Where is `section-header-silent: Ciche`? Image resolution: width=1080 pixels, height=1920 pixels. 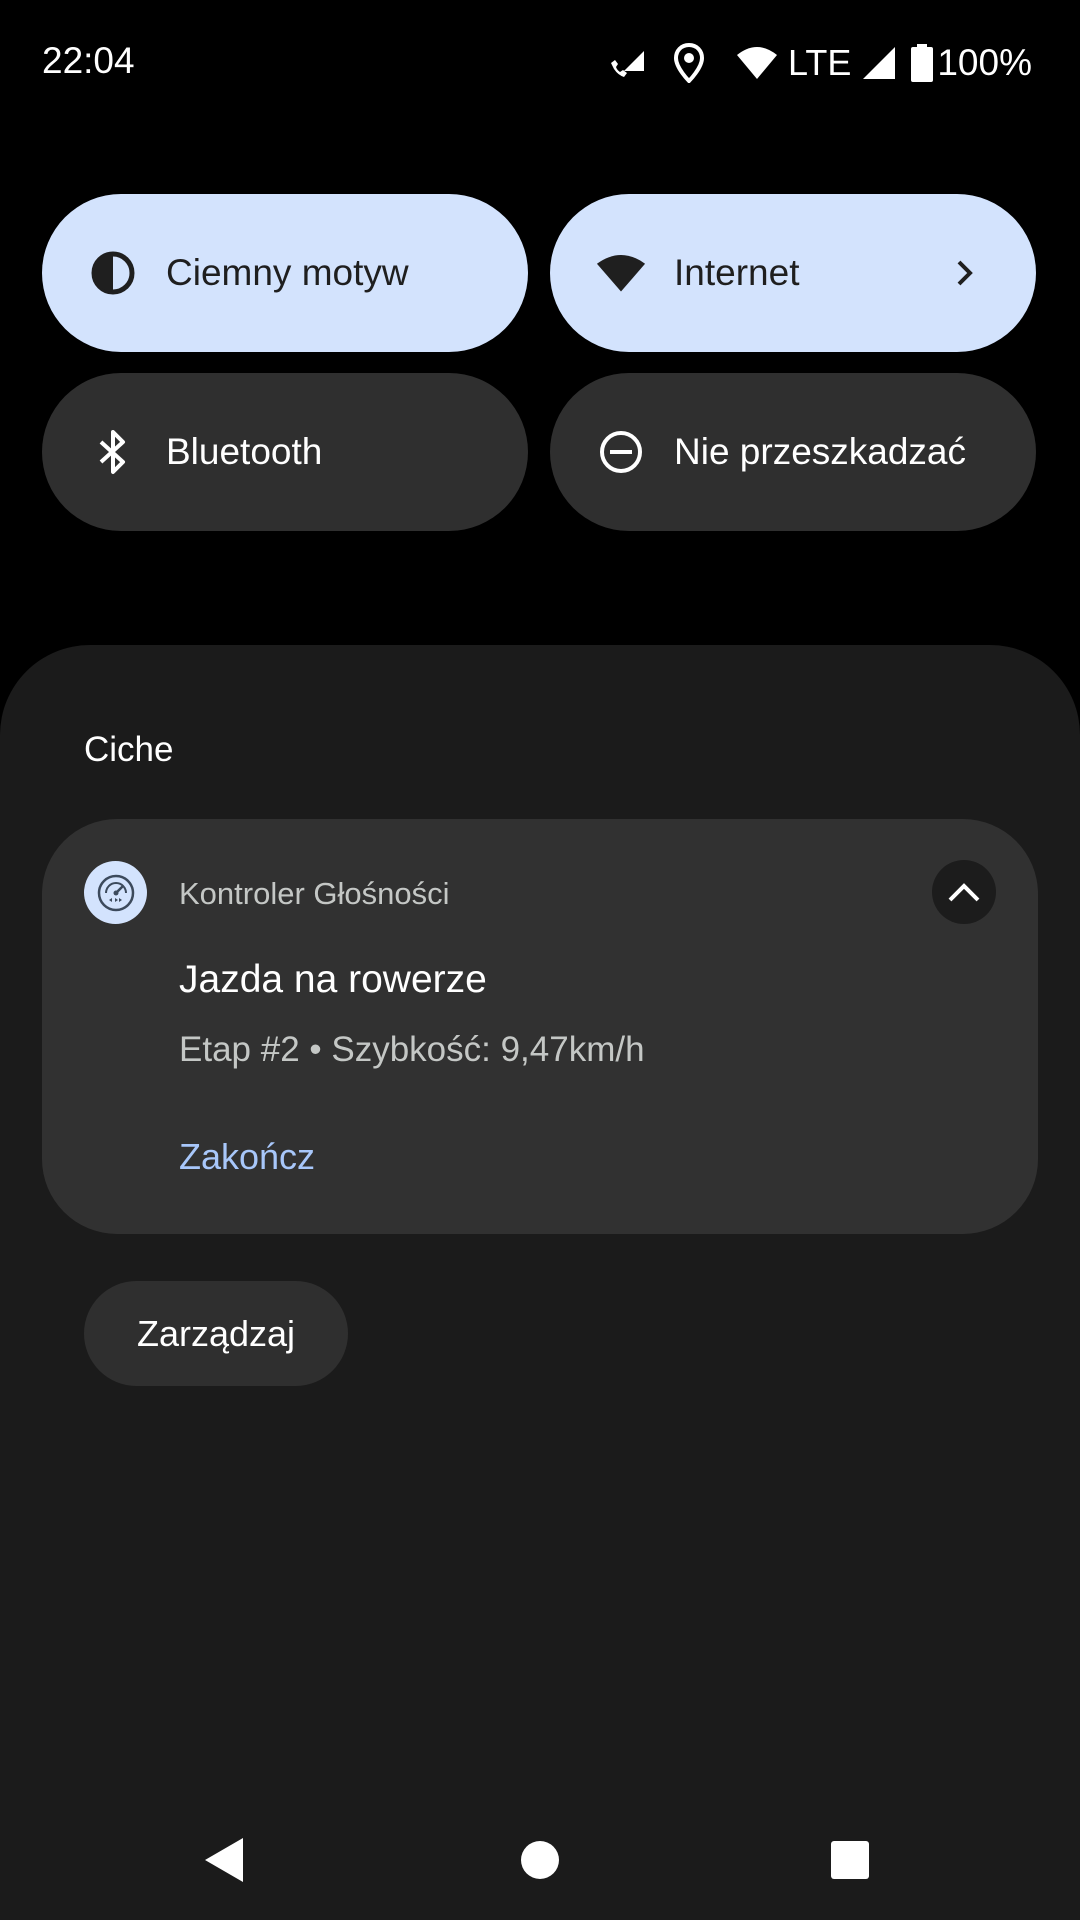 section-header-silent: Ciche is located at coordinates (129, 749).